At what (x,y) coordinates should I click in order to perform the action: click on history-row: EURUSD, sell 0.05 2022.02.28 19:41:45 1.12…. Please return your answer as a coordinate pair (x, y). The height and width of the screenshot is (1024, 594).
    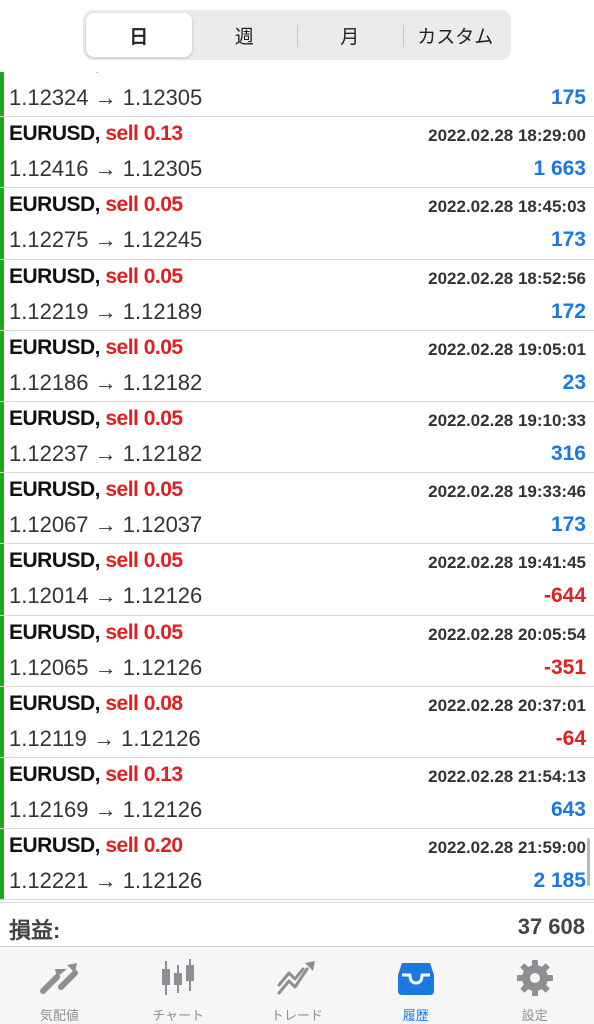
    Looking at the image, I should click on (297, 580).